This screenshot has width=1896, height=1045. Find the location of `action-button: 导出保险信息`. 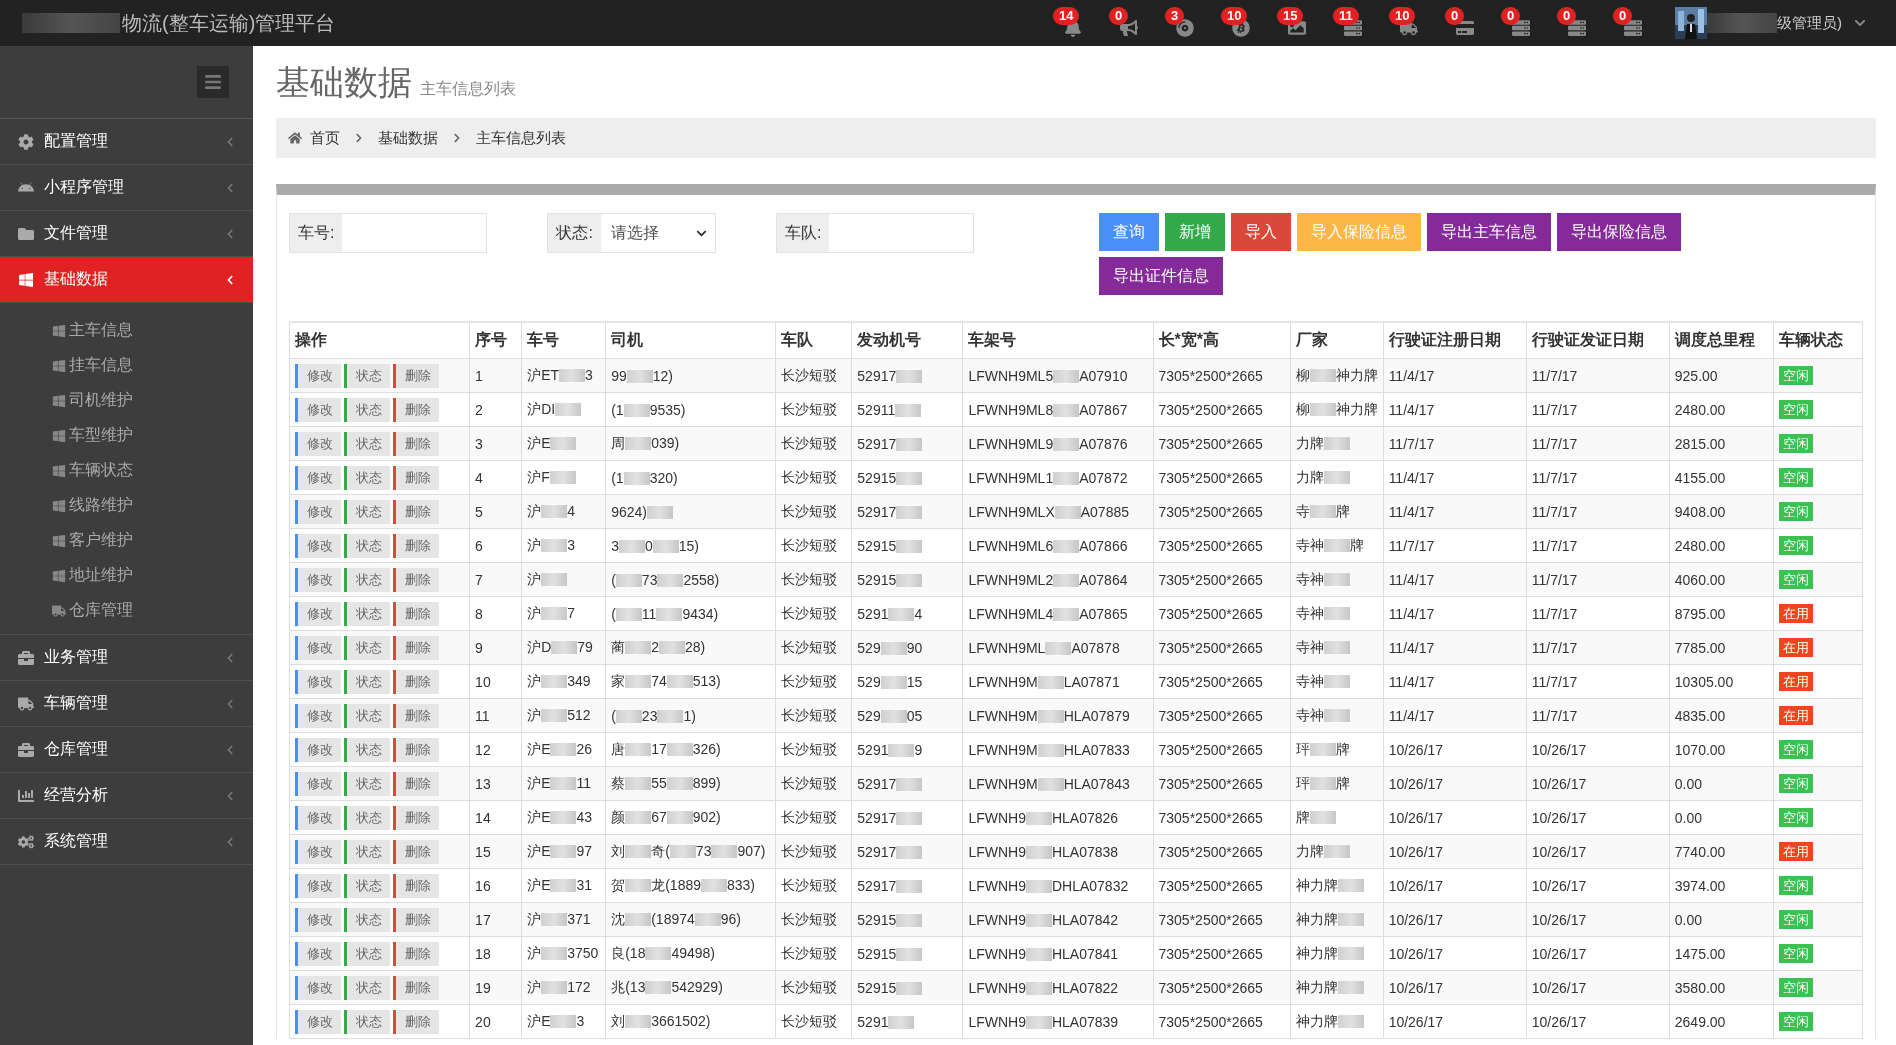

action-button: 导出保险信息 is located at coordinates (1619, 232).